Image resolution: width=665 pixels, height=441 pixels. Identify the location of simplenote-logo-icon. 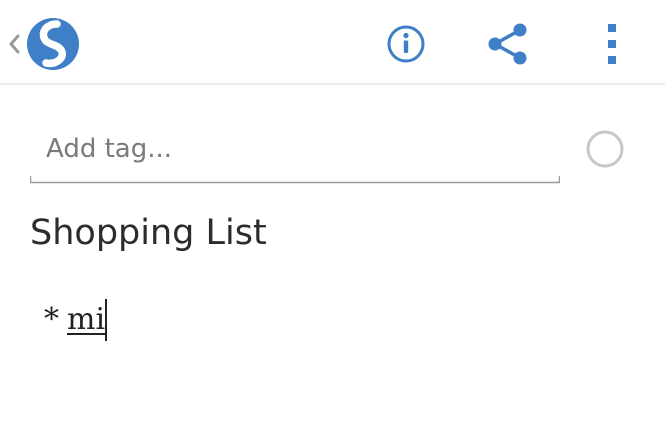
(53, 44).